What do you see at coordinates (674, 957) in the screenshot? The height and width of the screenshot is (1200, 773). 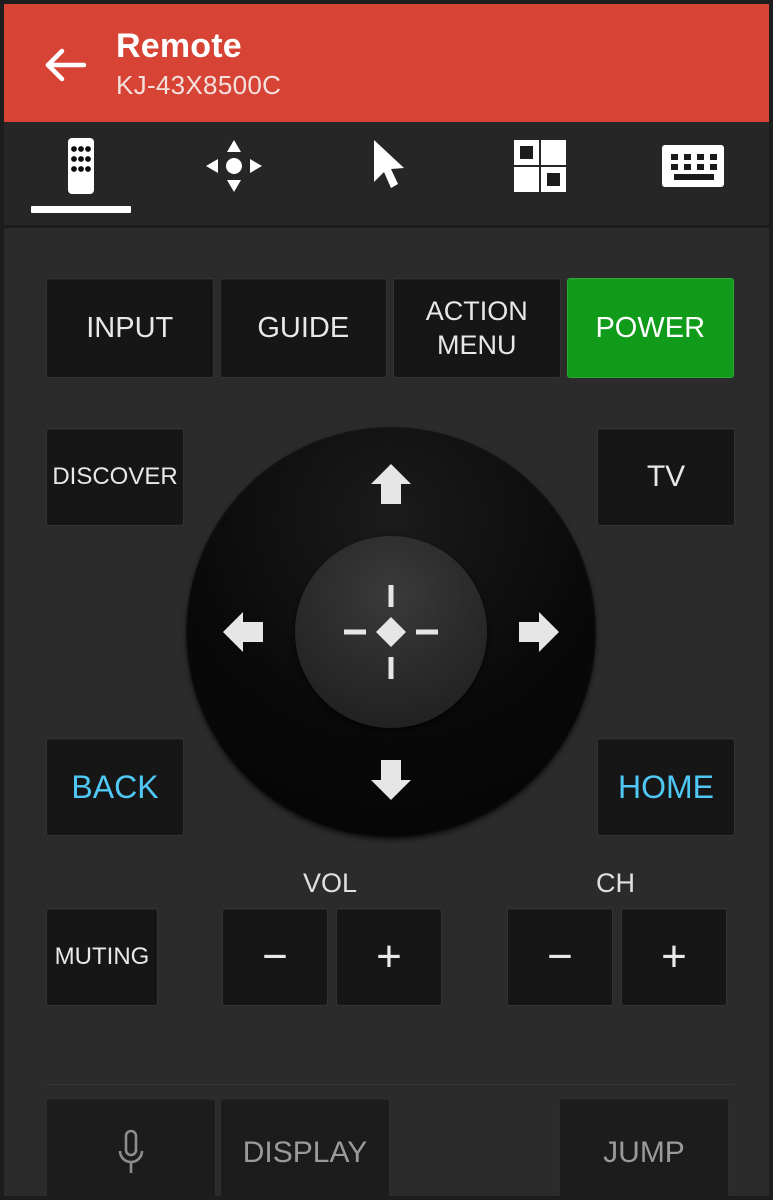 I see `ch-up-button: +` at bounding box center [674, 957].